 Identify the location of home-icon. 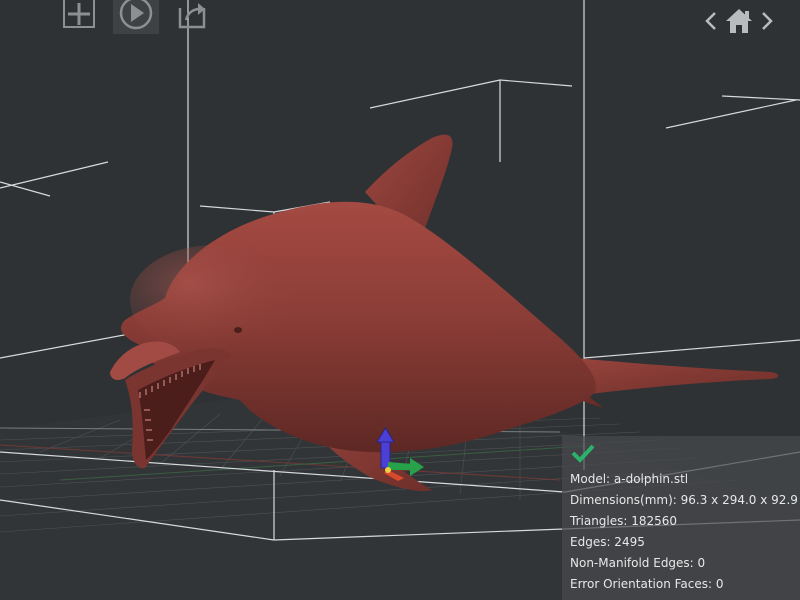
(739, 21).